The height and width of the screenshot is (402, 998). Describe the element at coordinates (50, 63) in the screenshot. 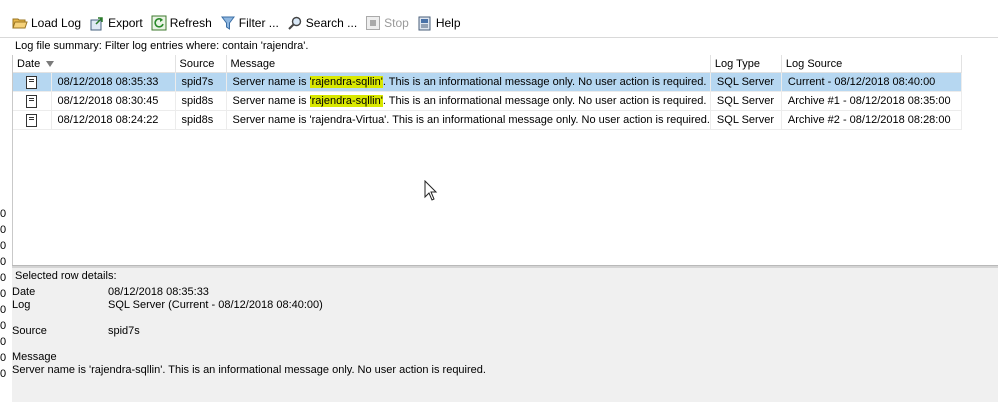

I see `sort-desc-icon` at that location.